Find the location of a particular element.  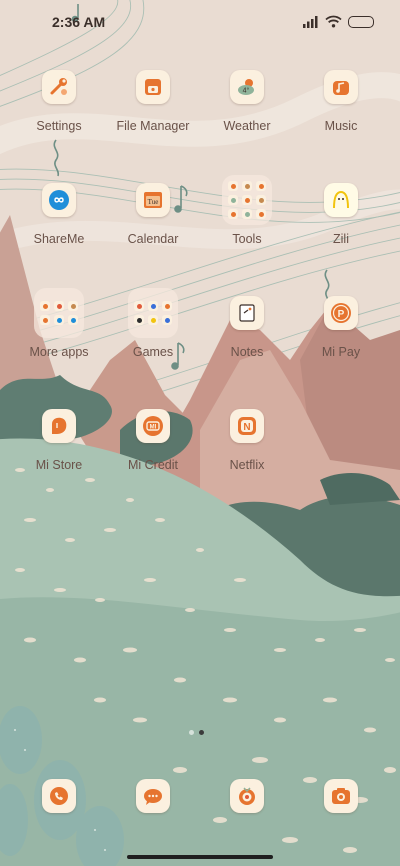

app-label: Mi Credit is located at coordinates (152, 465).